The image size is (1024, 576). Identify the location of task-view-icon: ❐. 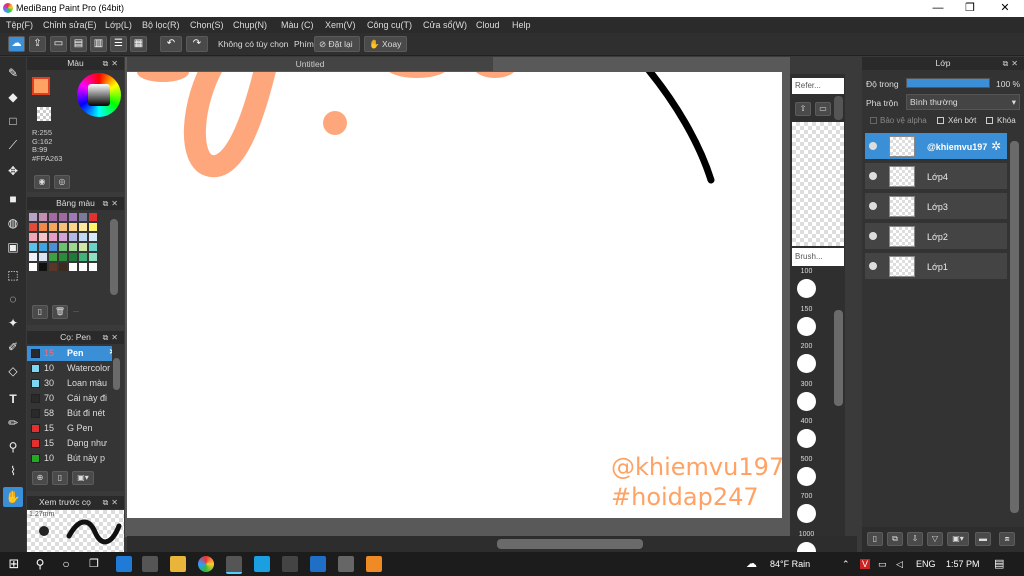
(94, 564).